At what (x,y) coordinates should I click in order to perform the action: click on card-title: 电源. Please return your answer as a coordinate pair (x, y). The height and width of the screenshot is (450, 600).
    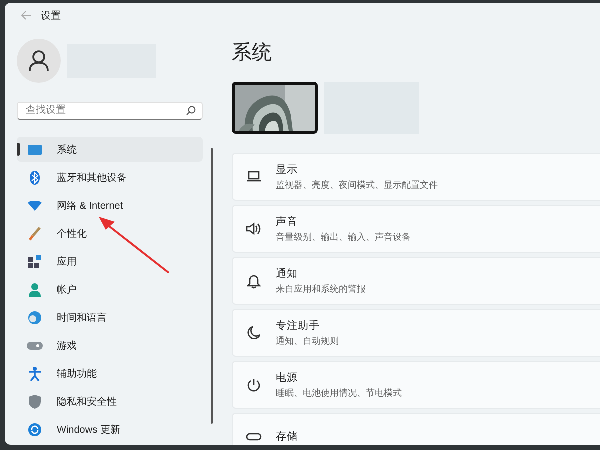
    Looking at the image, I should click on (287, 377).